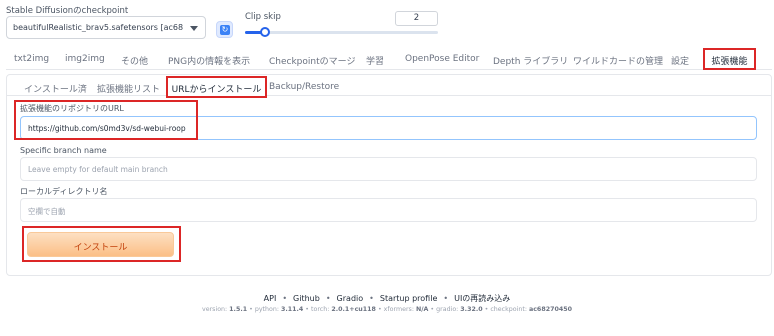 The height and width of the screenshot is (336, 774). Describe the element at coordinates (416, 18) in the screenshot. I see `clip-skip-number-input: 2` at that location.